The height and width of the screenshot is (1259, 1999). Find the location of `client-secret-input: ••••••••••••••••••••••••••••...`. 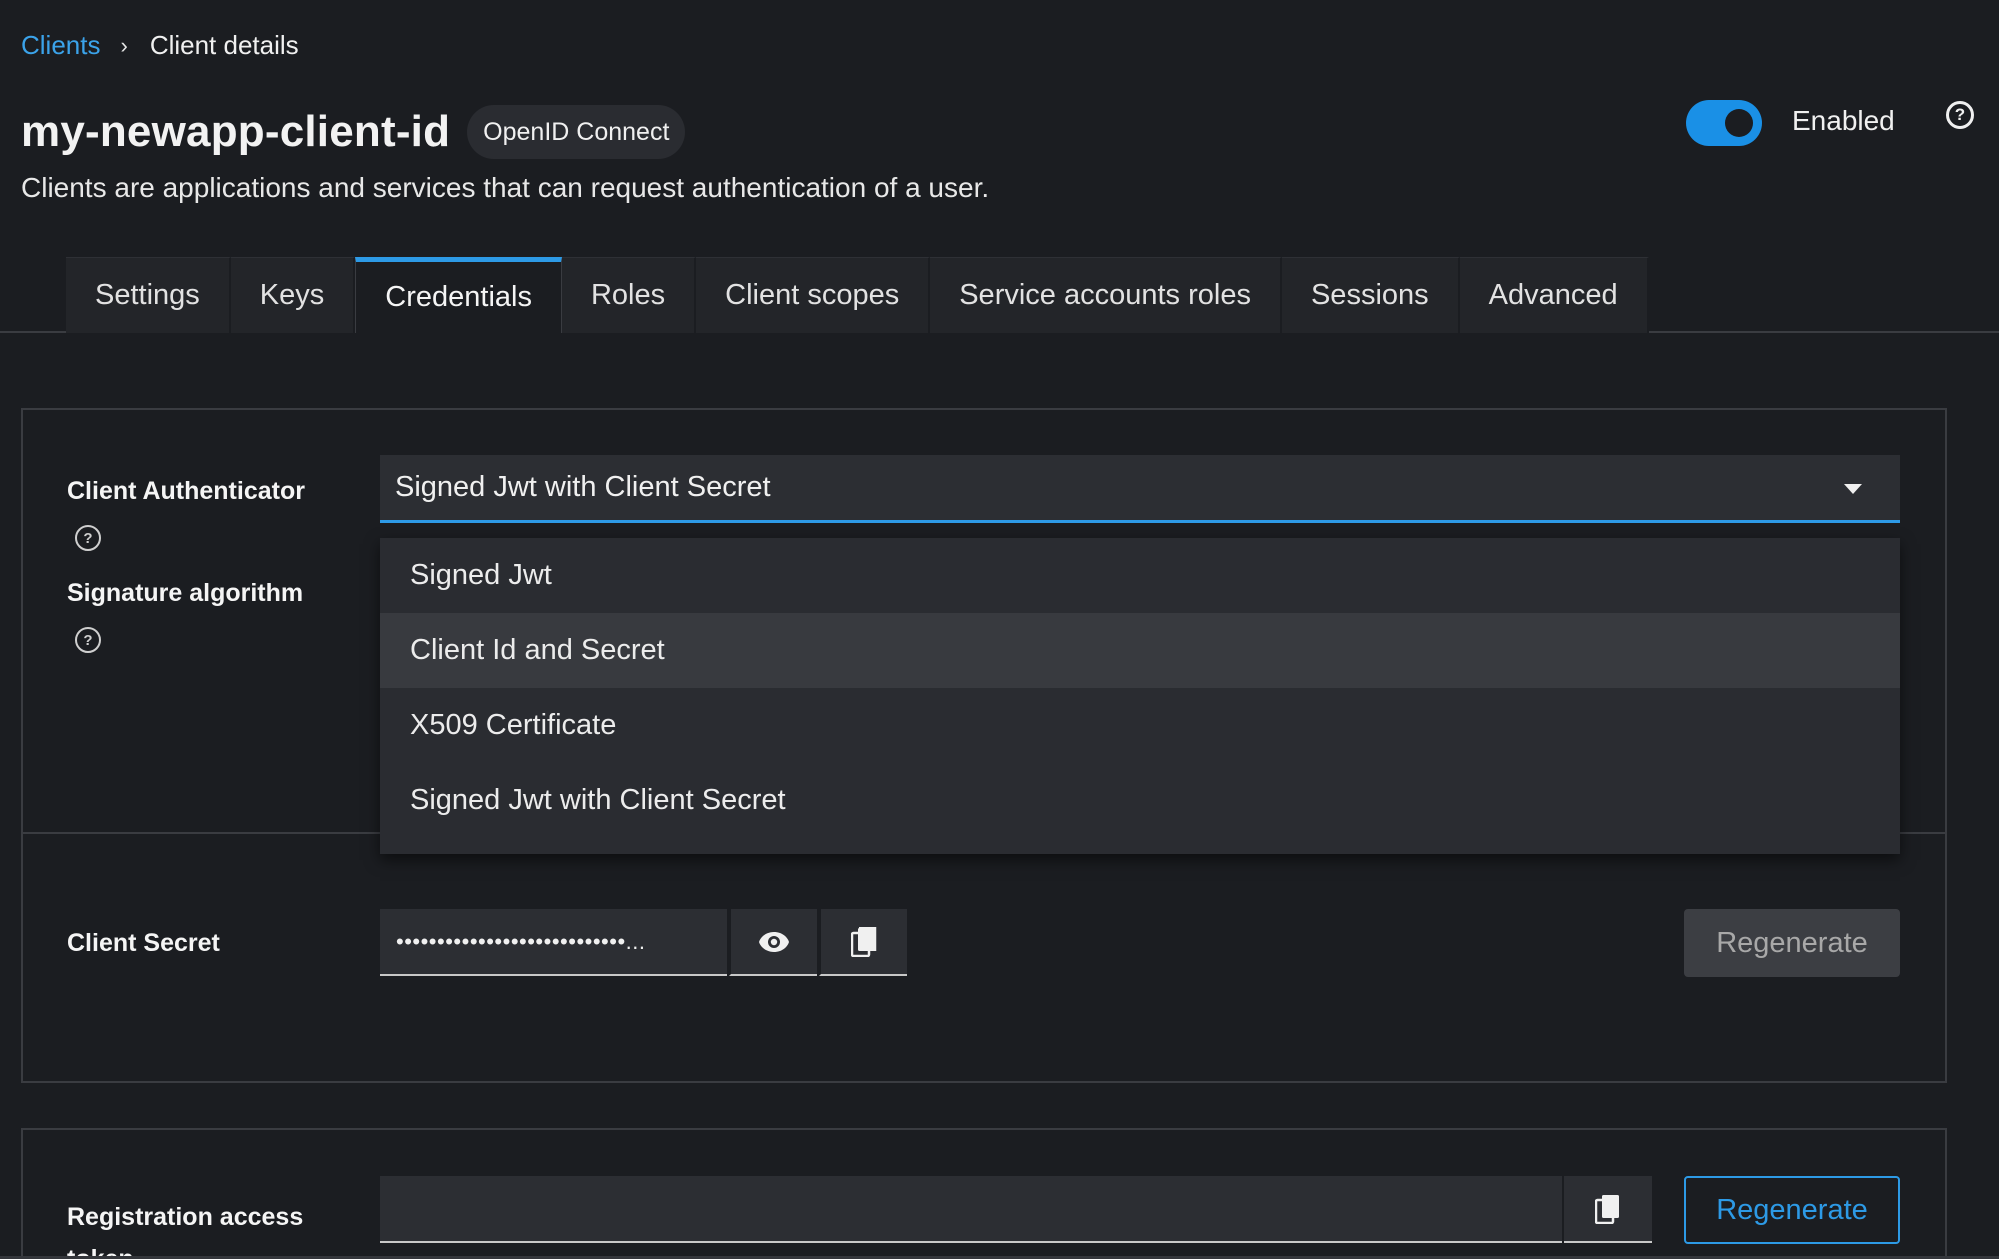

client-secret-input: ••••••••••••••••••••••••••••... is located at coordinates (553, 942).